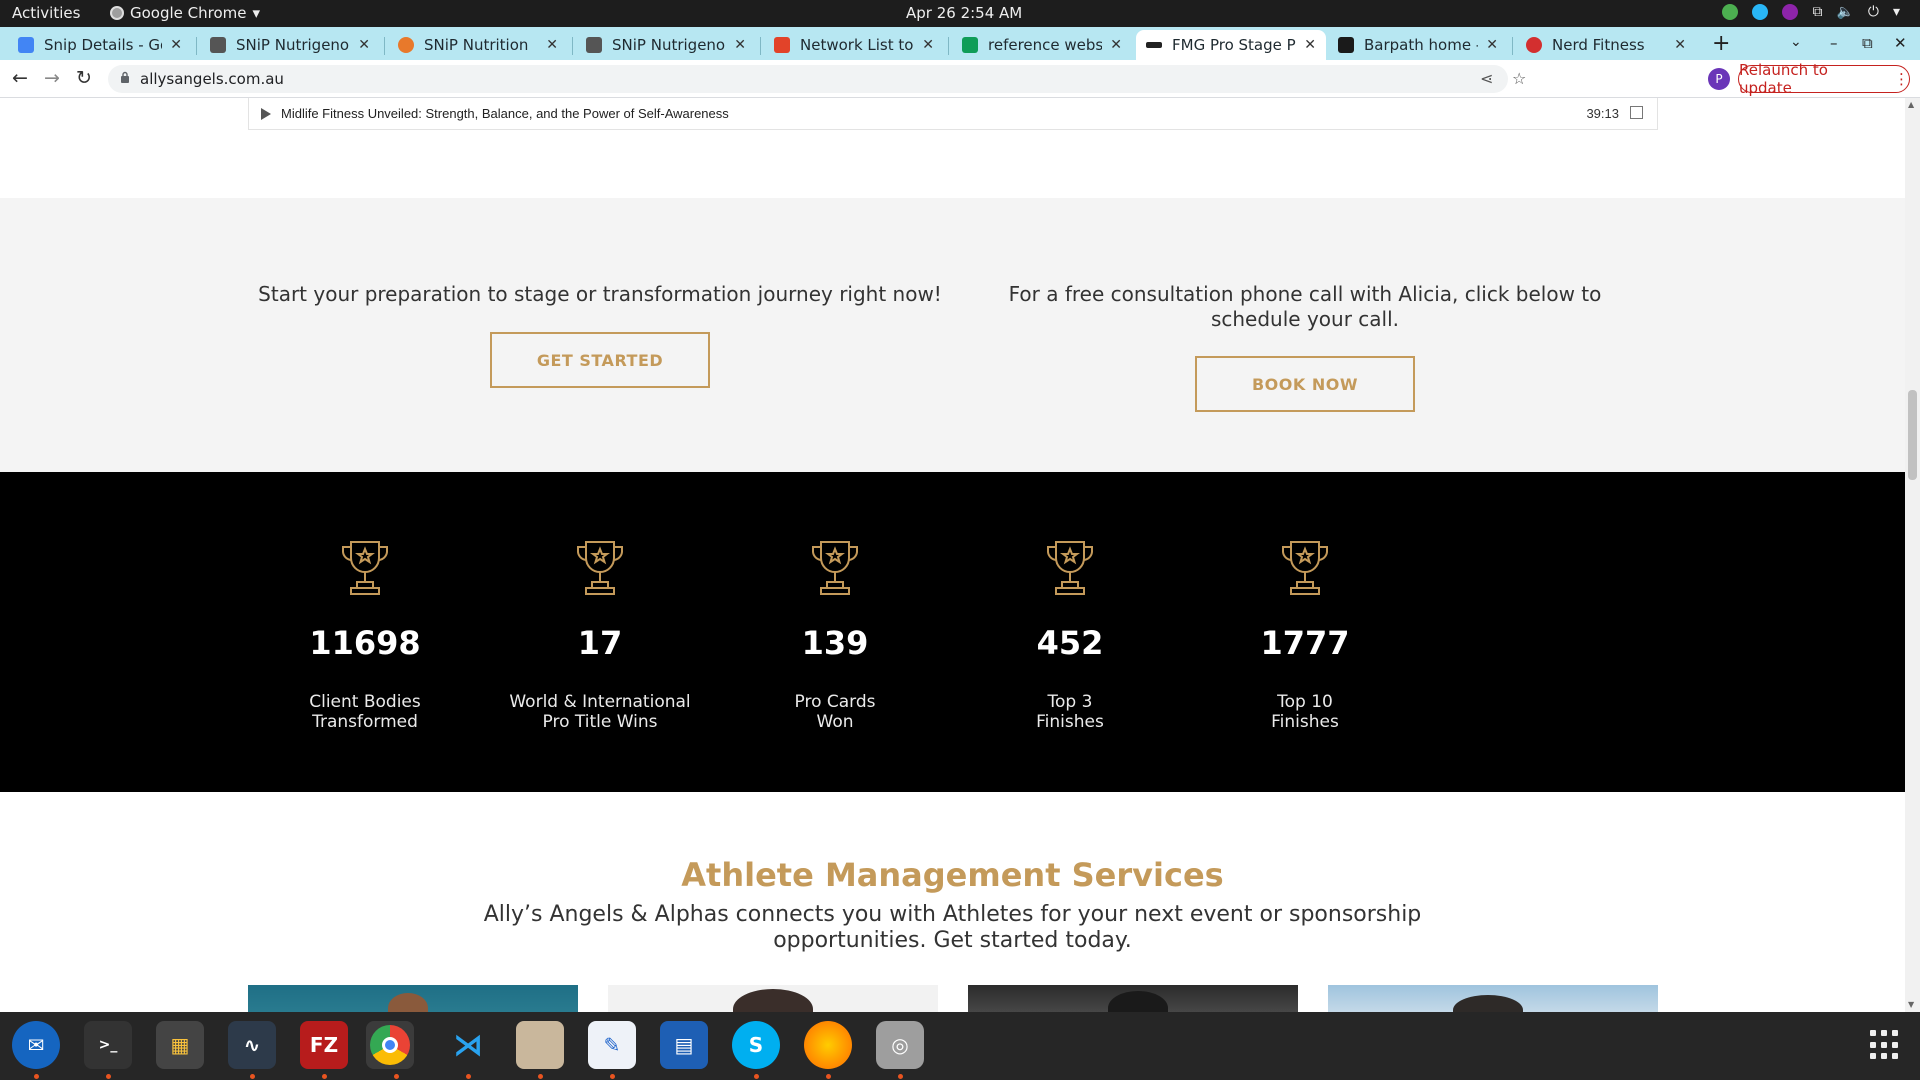  Describe the element at coordinates (26, 45) in the screenshot. I see `docs-icon` at that location.